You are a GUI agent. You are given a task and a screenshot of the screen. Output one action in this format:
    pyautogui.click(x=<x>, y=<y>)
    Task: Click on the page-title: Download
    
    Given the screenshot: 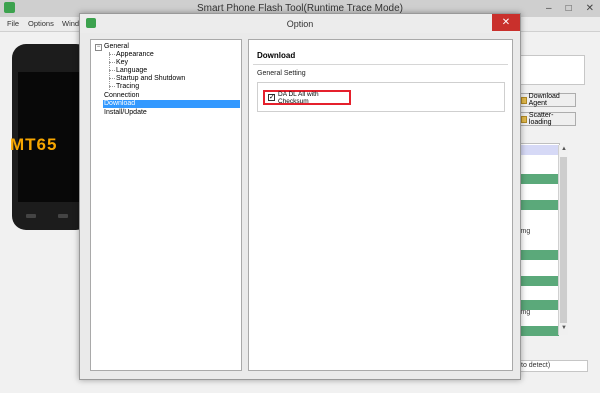 What is the action you would take?
    pyautogui.click(x=276, y=55)
    